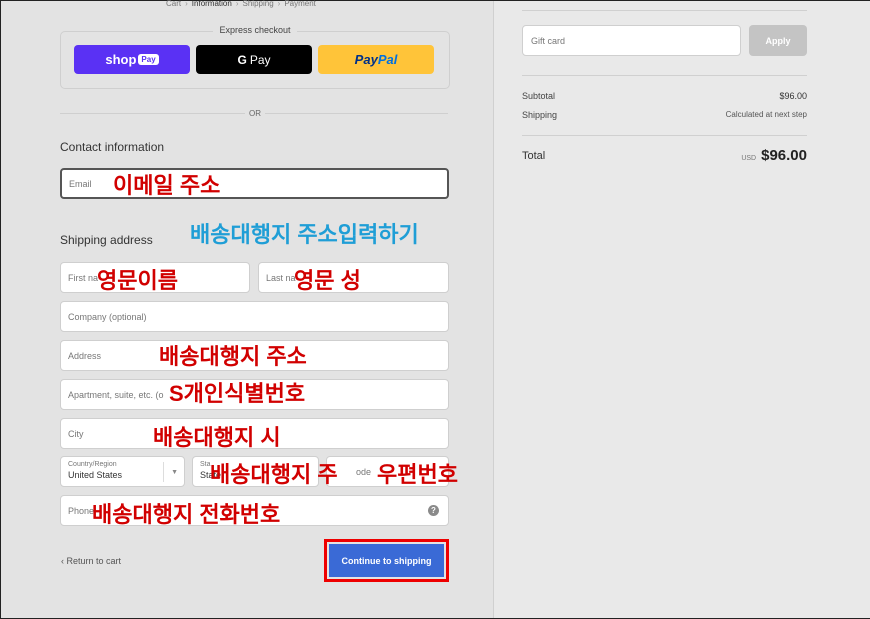 The height and width of the screenshot is (619, 870). What do you see at coordinates (95, 475) in the screenshot?
I see `country-value: United States` at bounding box center [95, 475].